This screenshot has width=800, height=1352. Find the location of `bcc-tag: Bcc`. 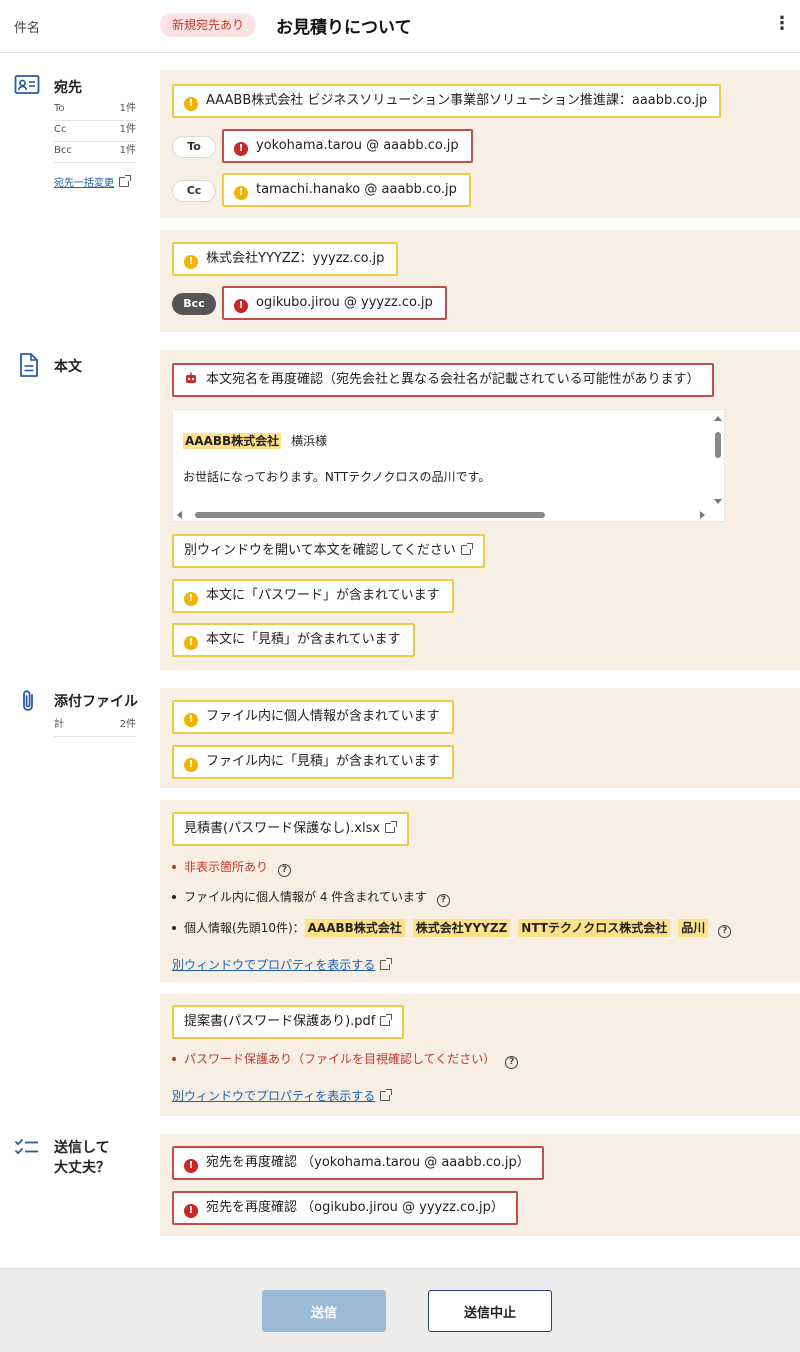

bcc-tag: Bcc is located at coordinates (194, 304).